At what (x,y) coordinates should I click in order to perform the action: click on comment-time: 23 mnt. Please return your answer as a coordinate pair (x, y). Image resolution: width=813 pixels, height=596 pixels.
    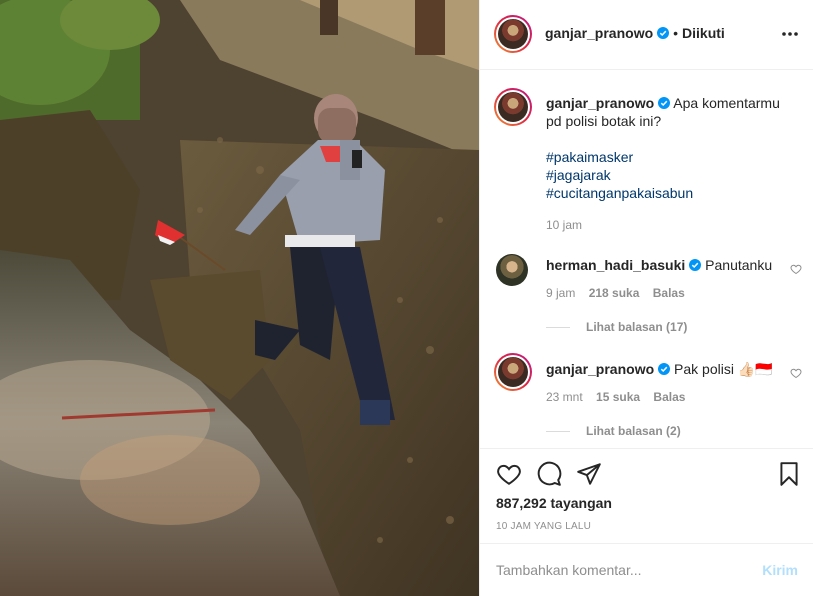
    Looking at the image, I should click on (564, 397).